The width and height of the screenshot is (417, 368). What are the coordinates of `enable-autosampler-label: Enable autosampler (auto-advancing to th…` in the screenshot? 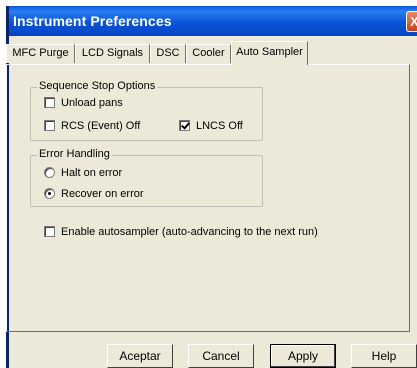 It's located at (189, 232).